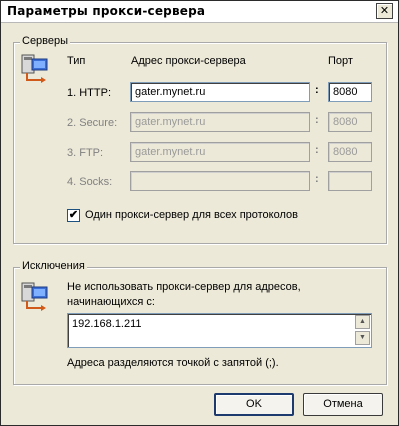 The width and height of the screenshot is (399, 426). What do you see at coordinates (191, 215) in the screenshot?
I see `same-proxy-label: Один прокси-сервер для всех протоколов` at bounding box center [191, 215].